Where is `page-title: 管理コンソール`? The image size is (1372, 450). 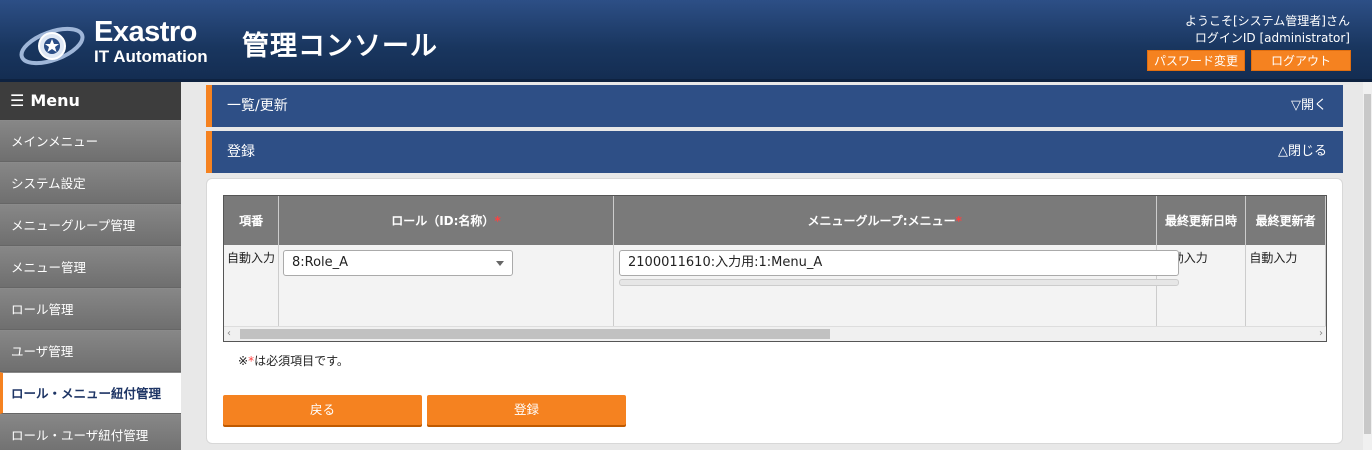 page-title: 管理コンソール is located at coordinates (340, 46).